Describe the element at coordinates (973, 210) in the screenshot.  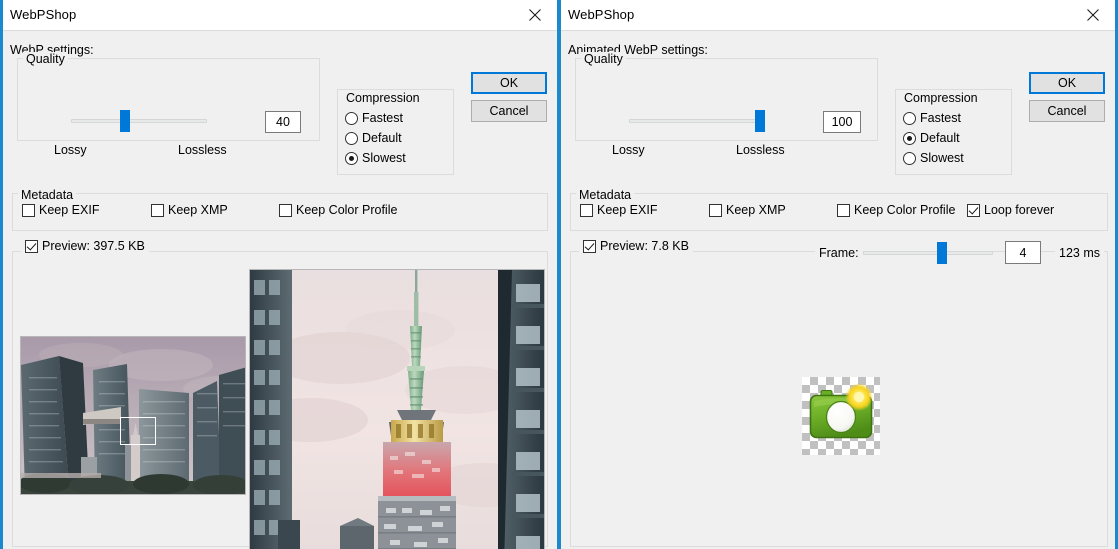
I see `checkbox-loop-forever-indicator` at that location.